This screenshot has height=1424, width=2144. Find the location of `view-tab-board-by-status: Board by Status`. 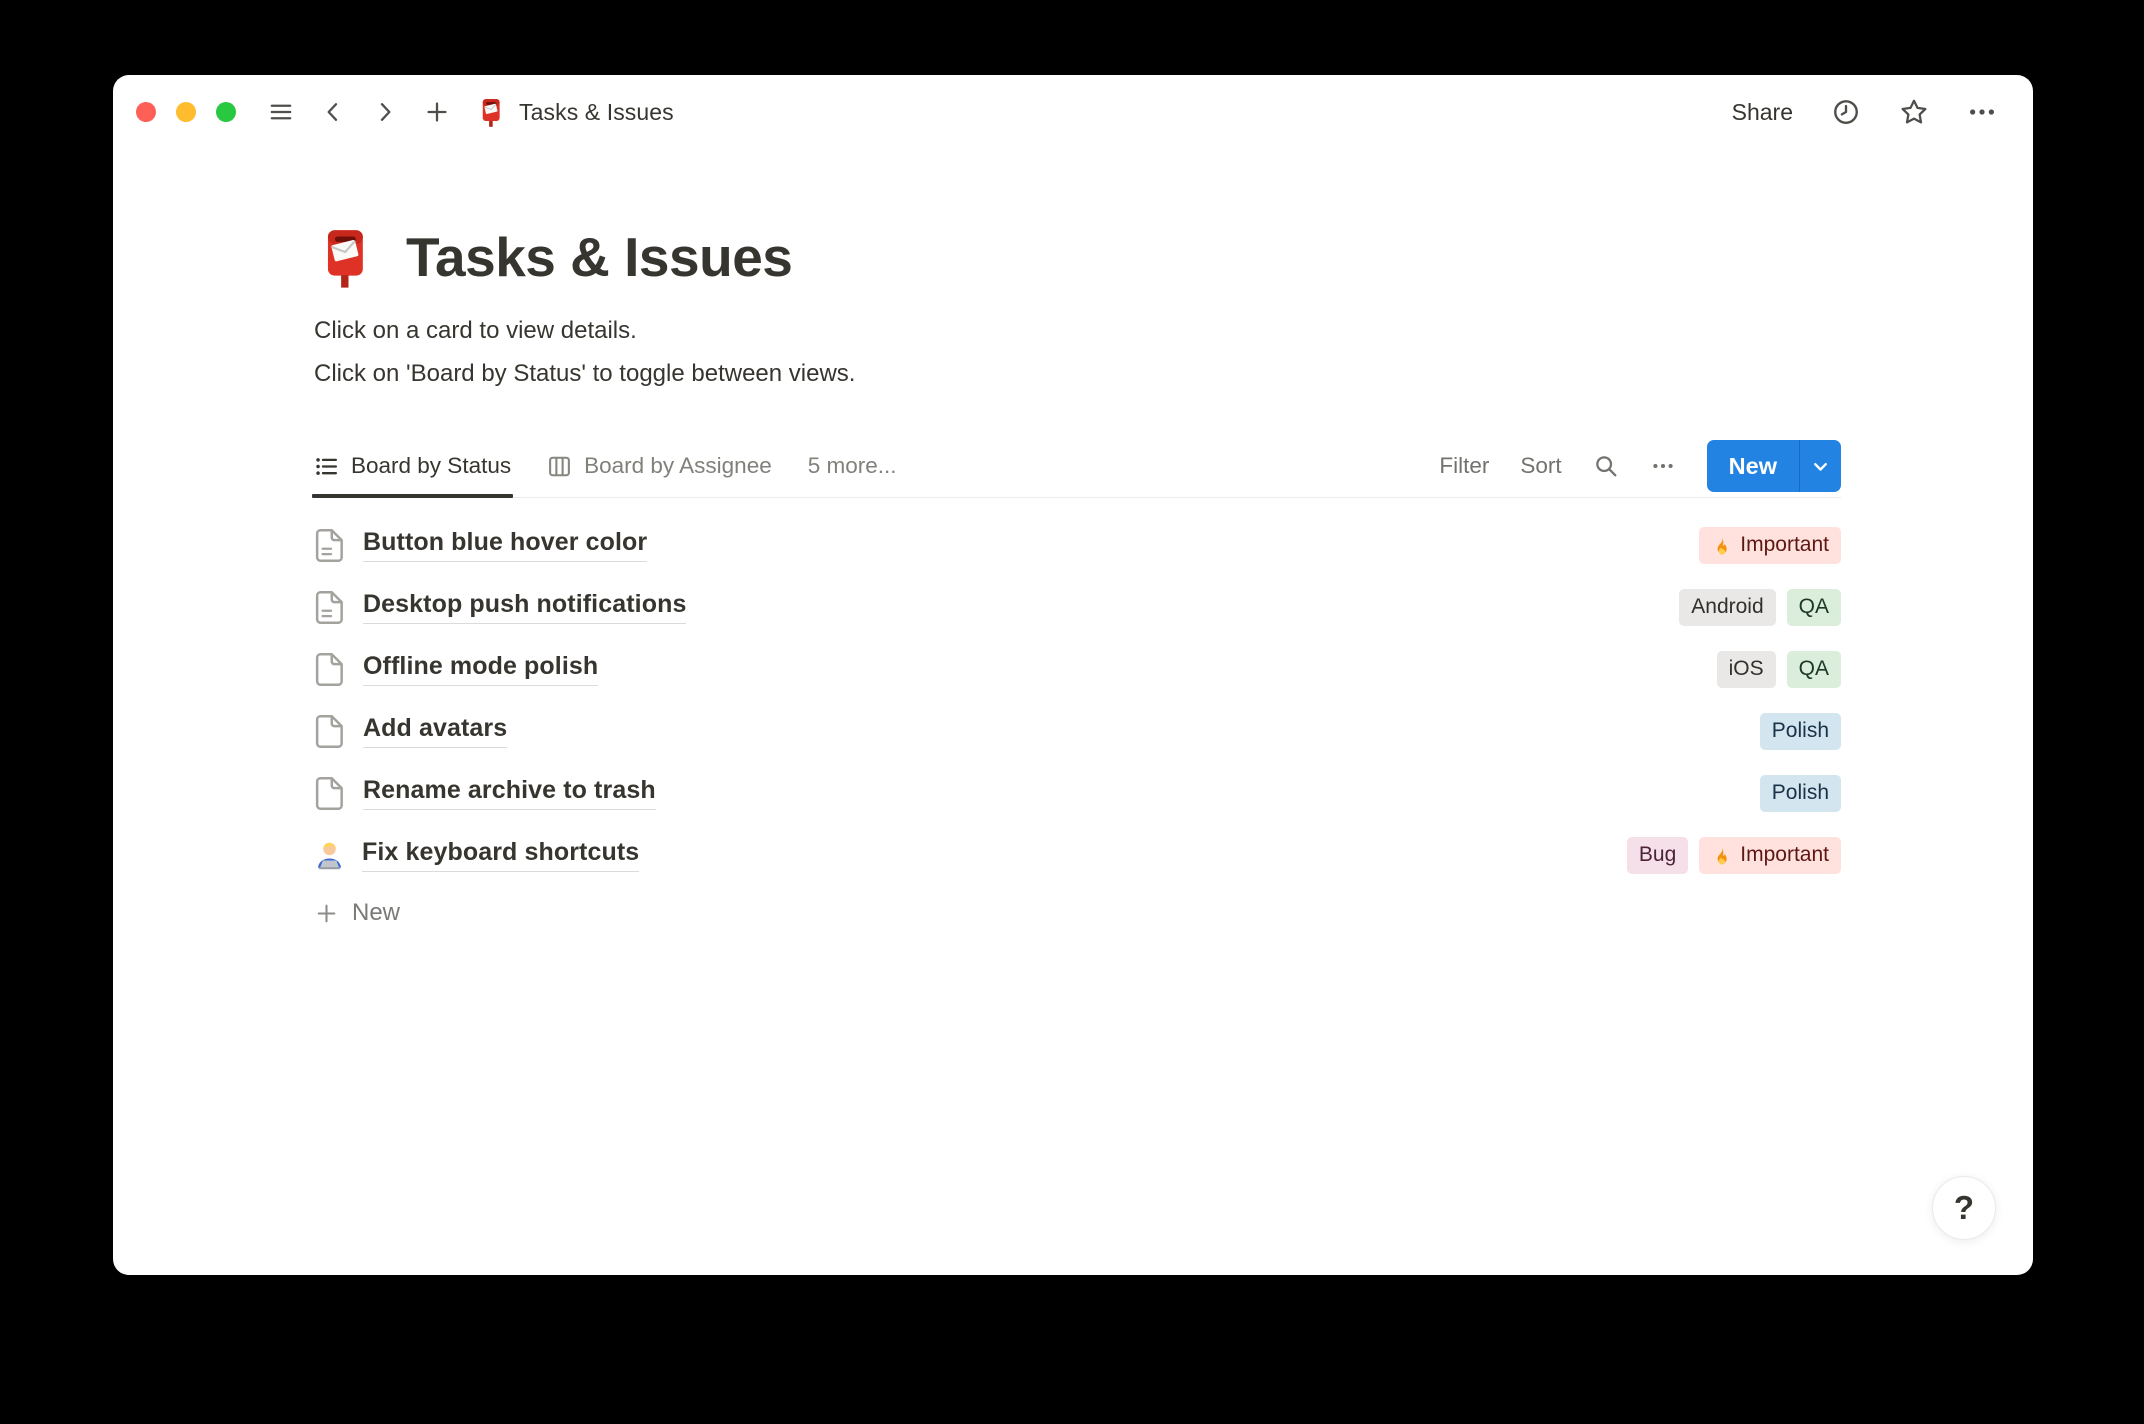

view-tab-board-by-status: Board by Status is located at coordinates (412, 466).